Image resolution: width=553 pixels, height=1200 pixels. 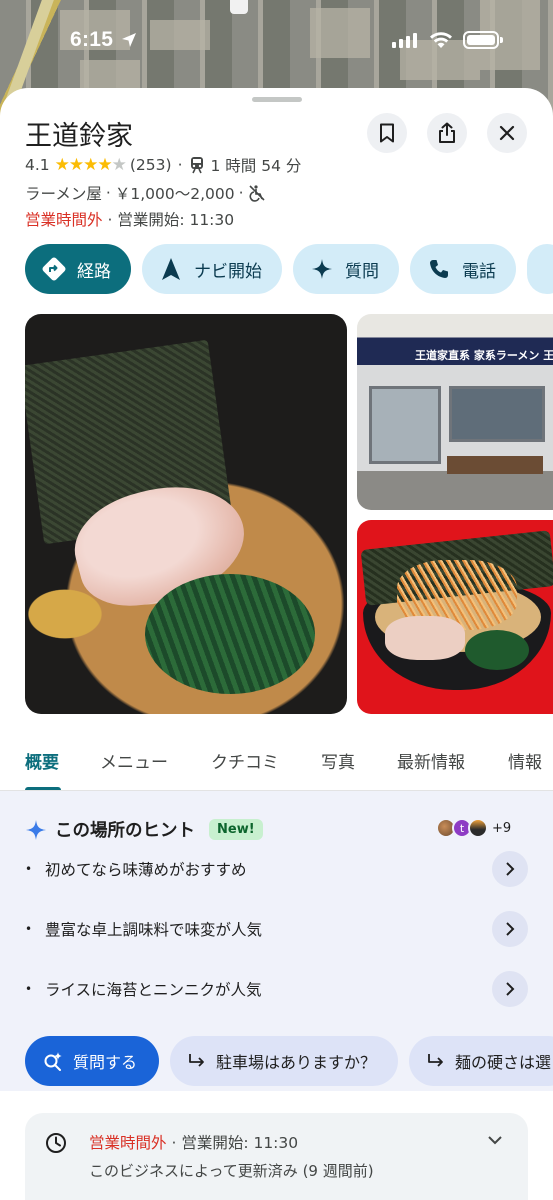 What do you see at coordinates (228, 271) in the screenshot?
I see `navigation-label: ナビ開始` at bounding box center [228, 271].